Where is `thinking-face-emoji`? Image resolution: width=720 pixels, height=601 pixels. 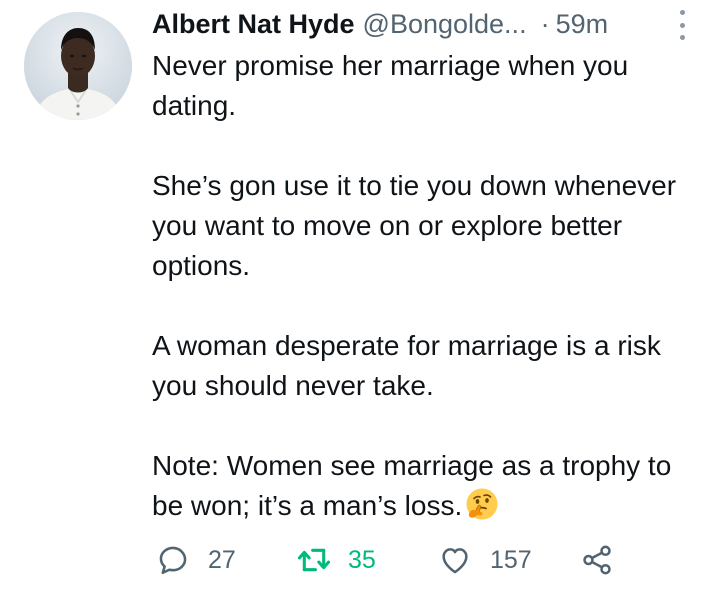
thinking-face-emoji is located at coordinates (482, 509).